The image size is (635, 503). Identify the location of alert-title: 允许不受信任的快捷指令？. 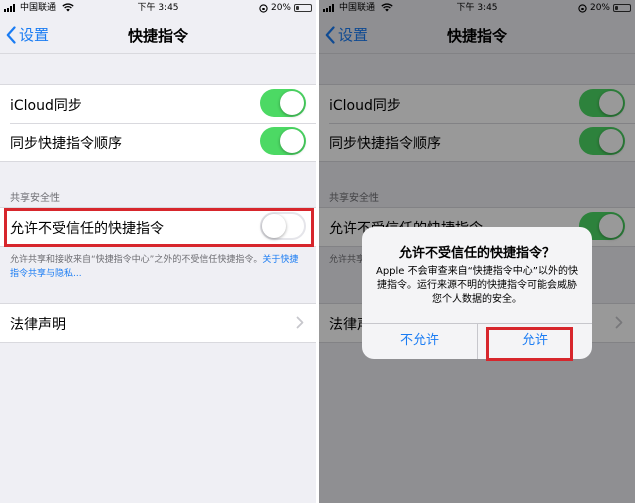
(476, 253).